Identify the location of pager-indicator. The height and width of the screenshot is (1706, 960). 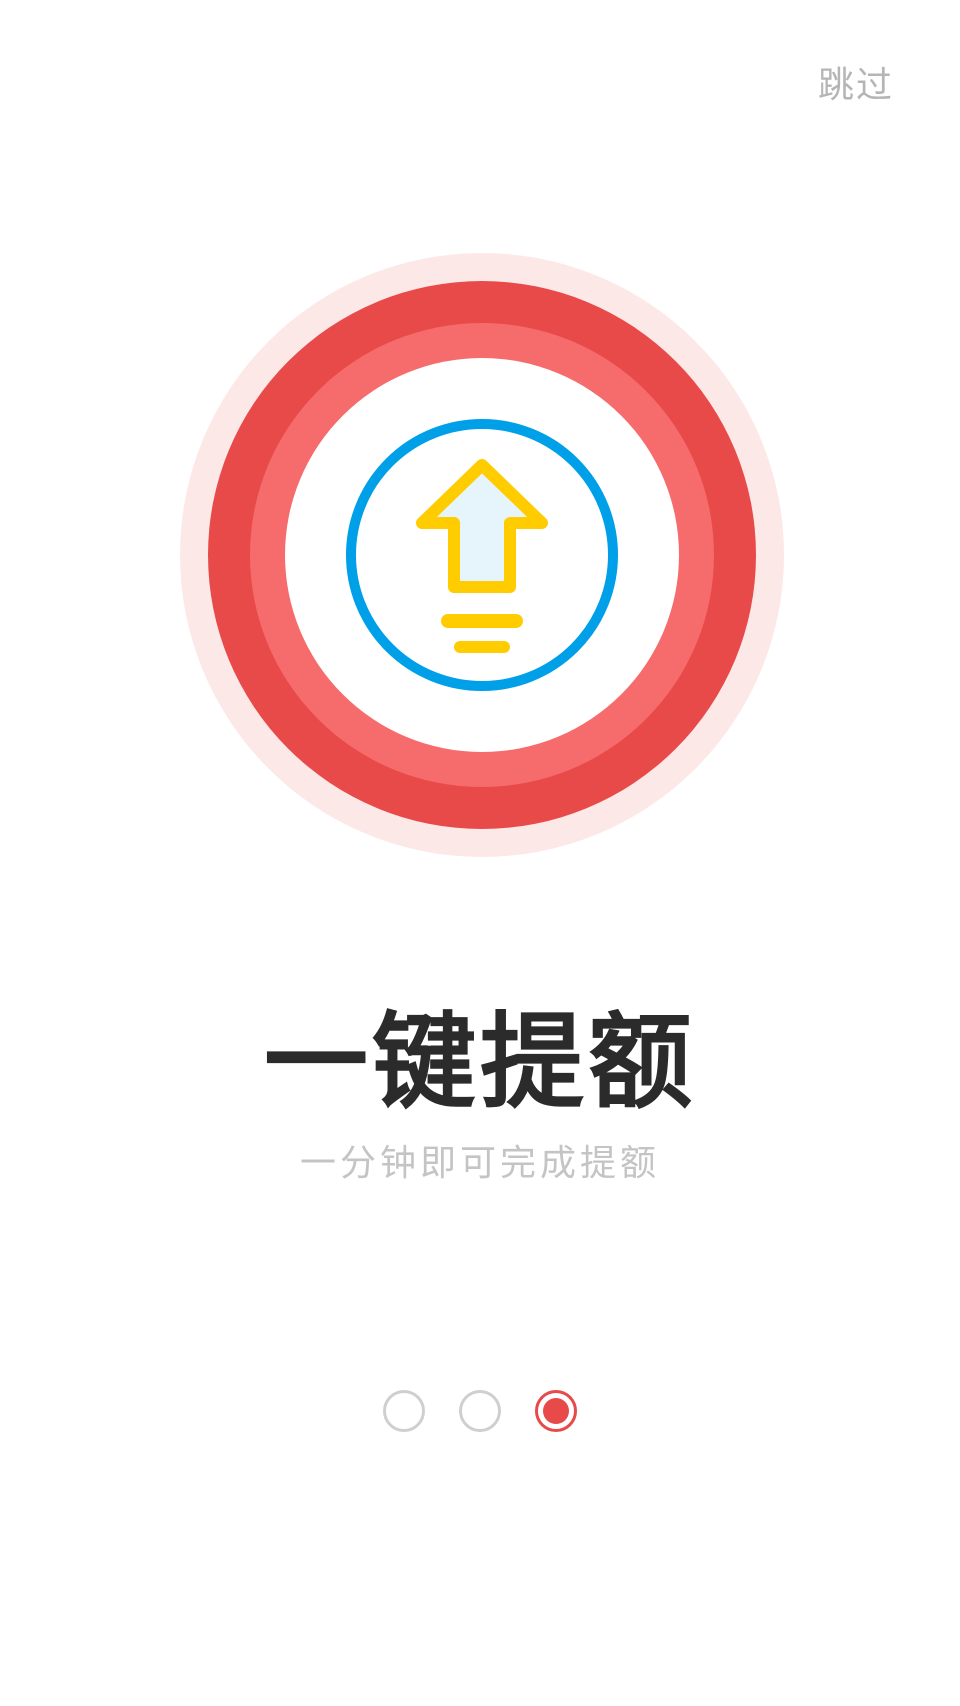
(480, 1411).